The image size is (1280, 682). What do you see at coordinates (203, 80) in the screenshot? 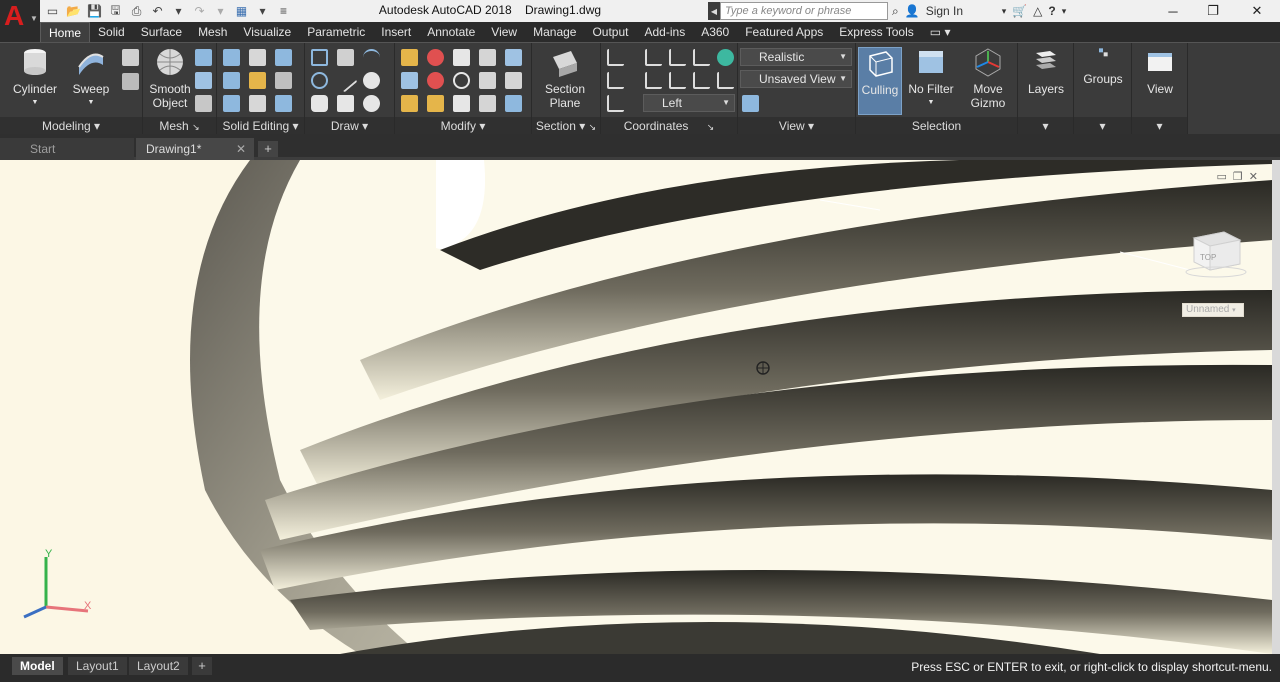
I see `mesh-smooth-less-icon` at bounding box center [203, 80].